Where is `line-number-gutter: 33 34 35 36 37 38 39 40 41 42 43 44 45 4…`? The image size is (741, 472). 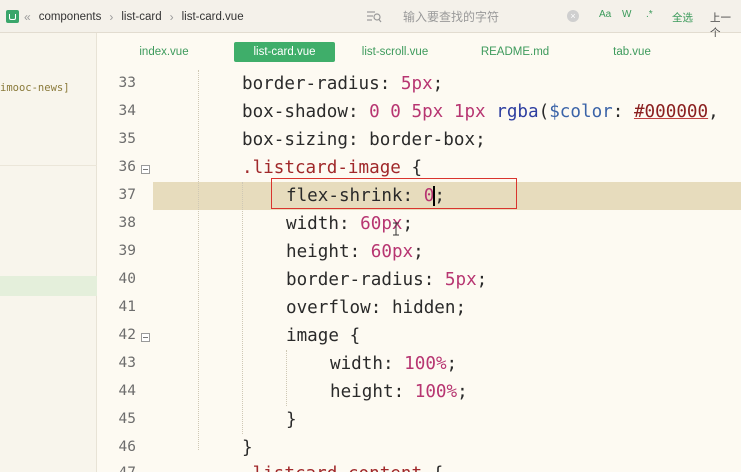
line-number-gutter: 33 34 35 36 37 38 39 40 41 42 43 44 45 4… is located at coordinates (128, 271).